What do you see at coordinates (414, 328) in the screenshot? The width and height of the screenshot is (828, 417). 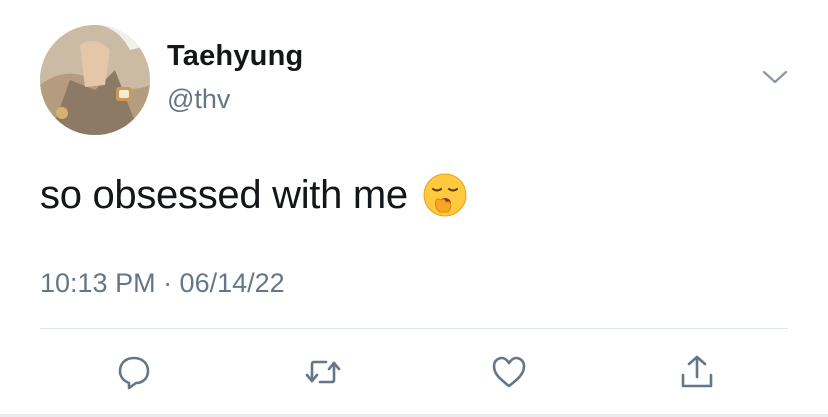 I see `divider` at bounding box center [414, 328].